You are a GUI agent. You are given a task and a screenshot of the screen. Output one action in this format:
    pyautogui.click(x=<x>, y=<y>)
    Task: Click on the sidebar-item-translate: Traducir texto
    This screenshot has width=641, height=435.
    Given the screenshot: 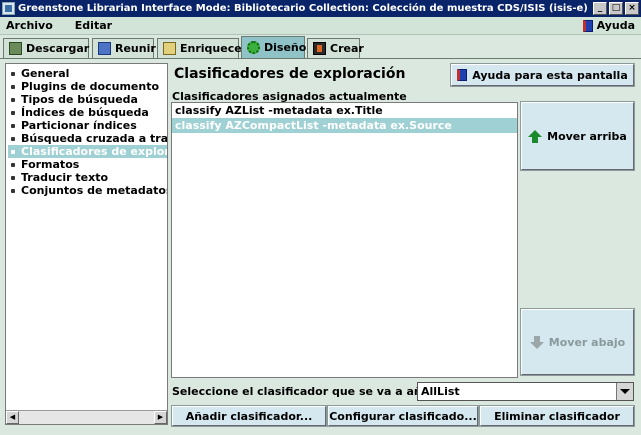 What is the action you would take?
    pyautogui.click(x=87, y=177)
    